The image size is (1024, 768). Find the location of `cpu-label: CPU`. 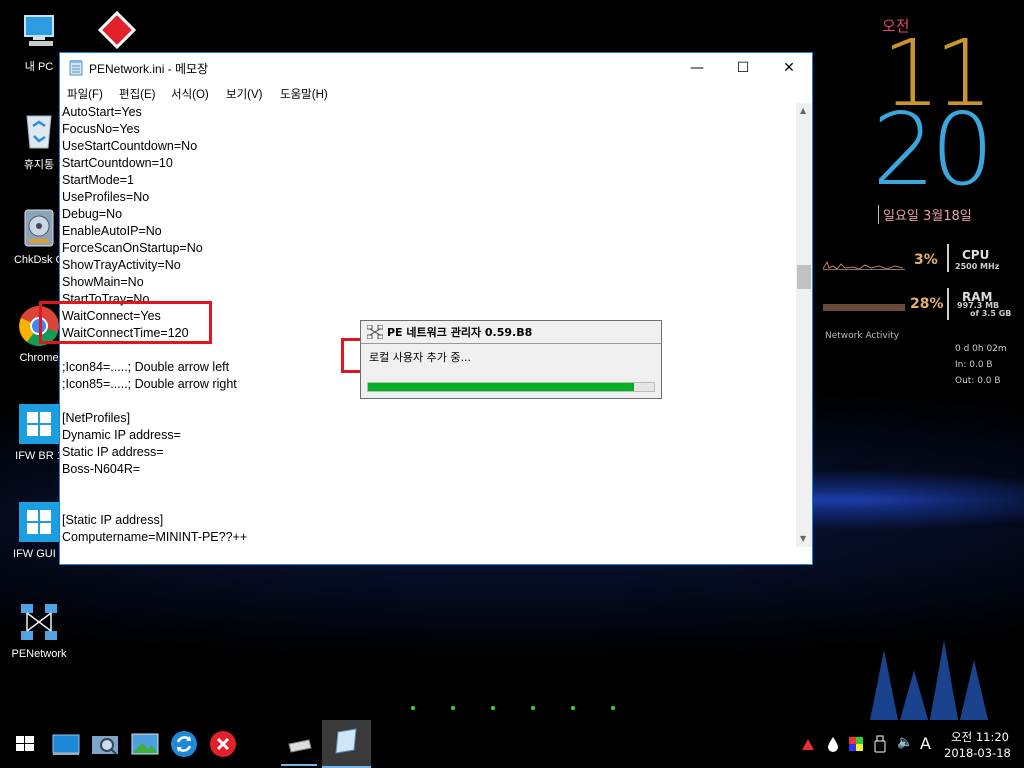

cpu-label: CPU is located at coordinates (976, 255).